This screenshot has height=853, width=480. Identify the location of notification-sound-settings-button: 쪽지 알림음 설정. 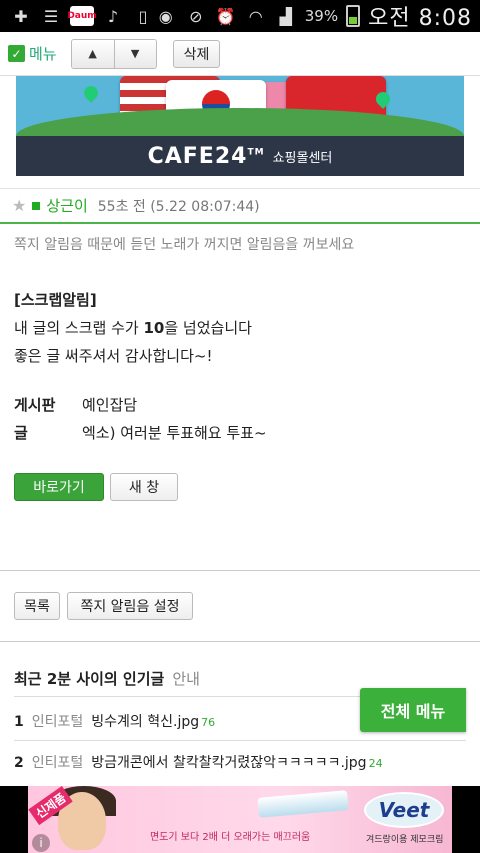
(130, 606).